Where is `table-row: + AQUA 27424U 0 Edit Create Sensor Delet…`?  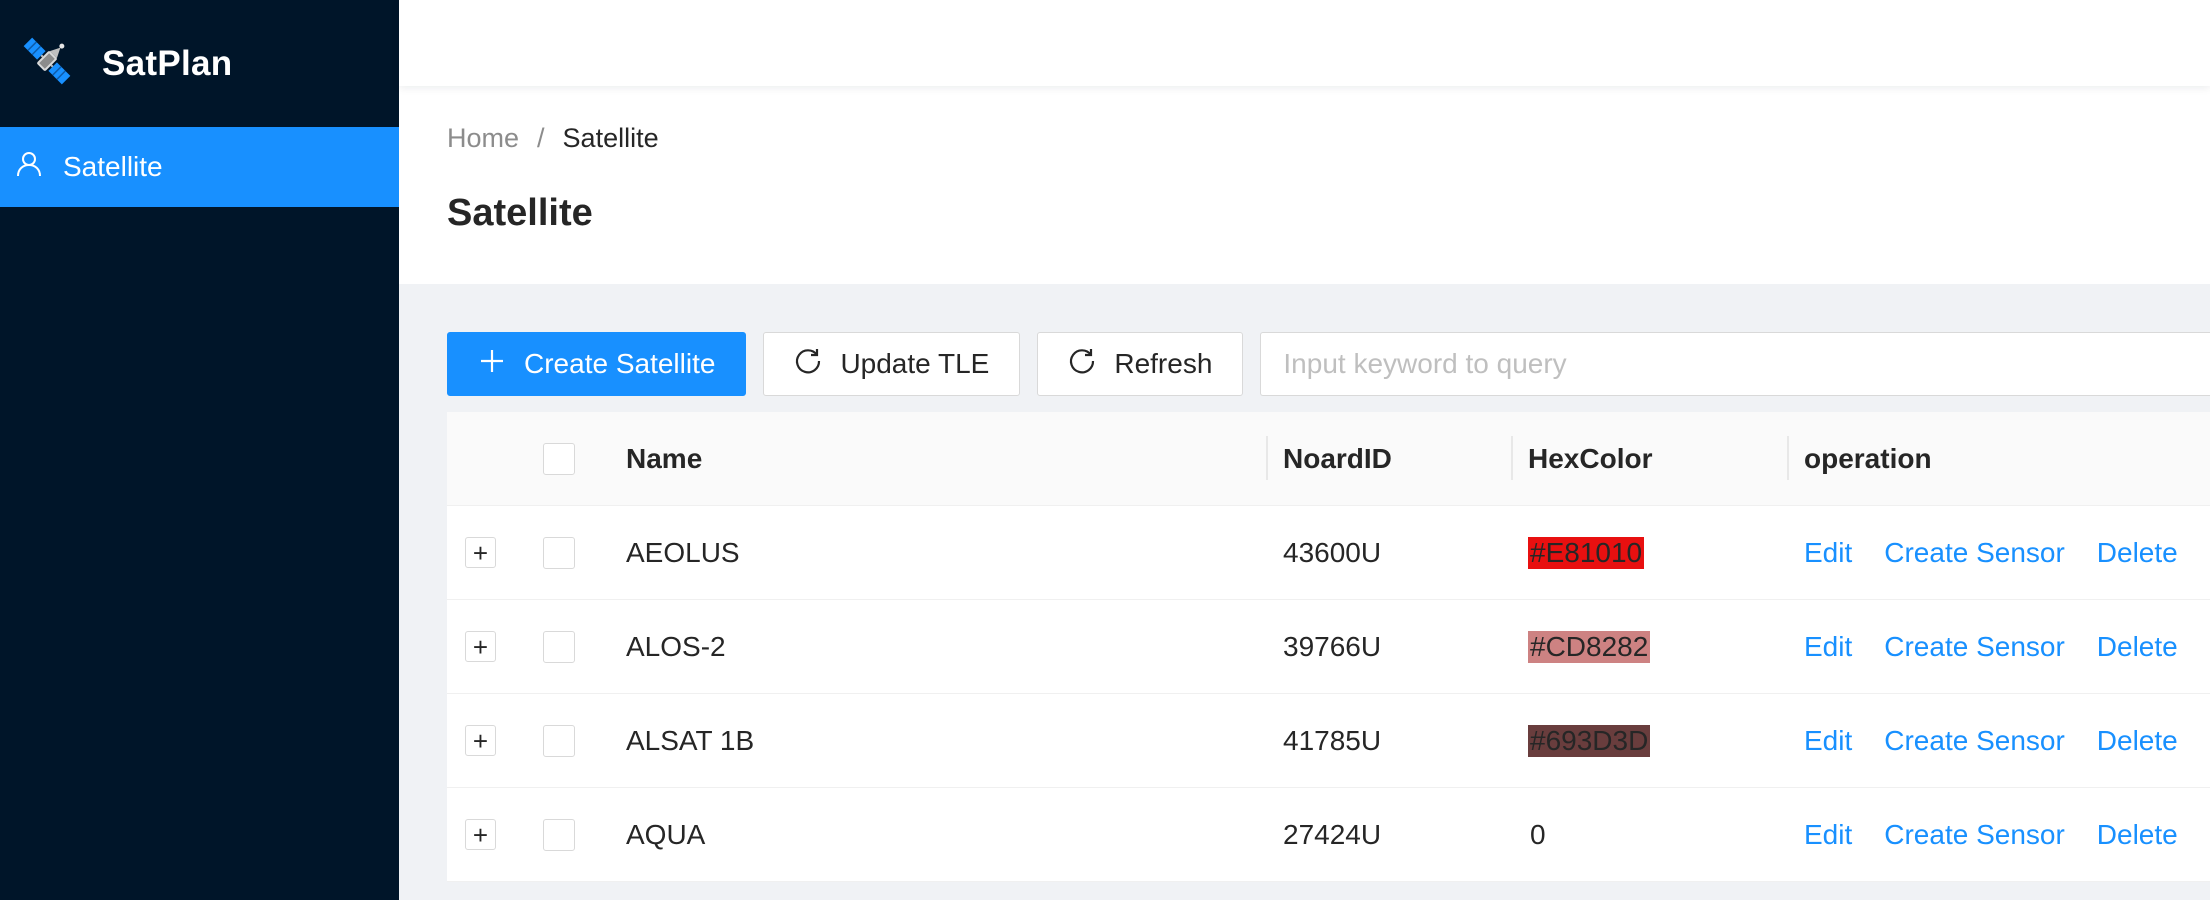 table-row: + AQUA 27424U 0 Edit Create Sensor Delet… is located at coordinates (1328, 835).